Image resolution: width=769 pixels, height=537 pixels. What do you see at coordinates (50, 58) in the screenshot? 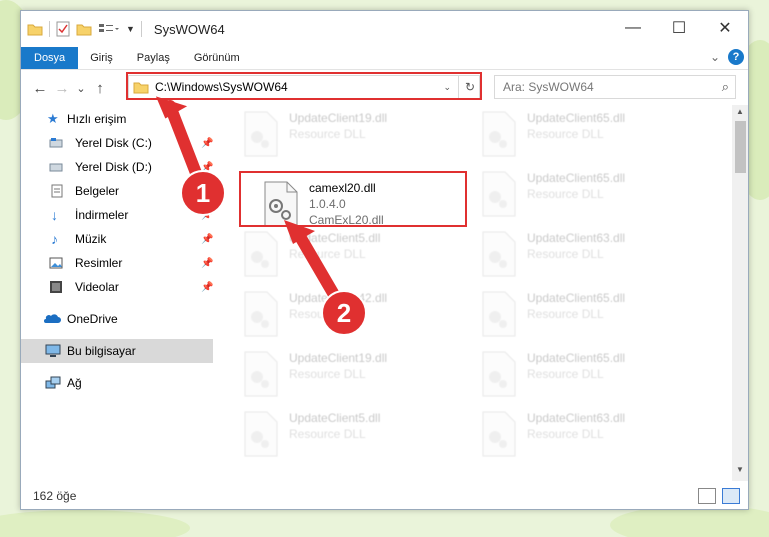
I see `tab-file: Dosya` at bounding box center [50, 58].